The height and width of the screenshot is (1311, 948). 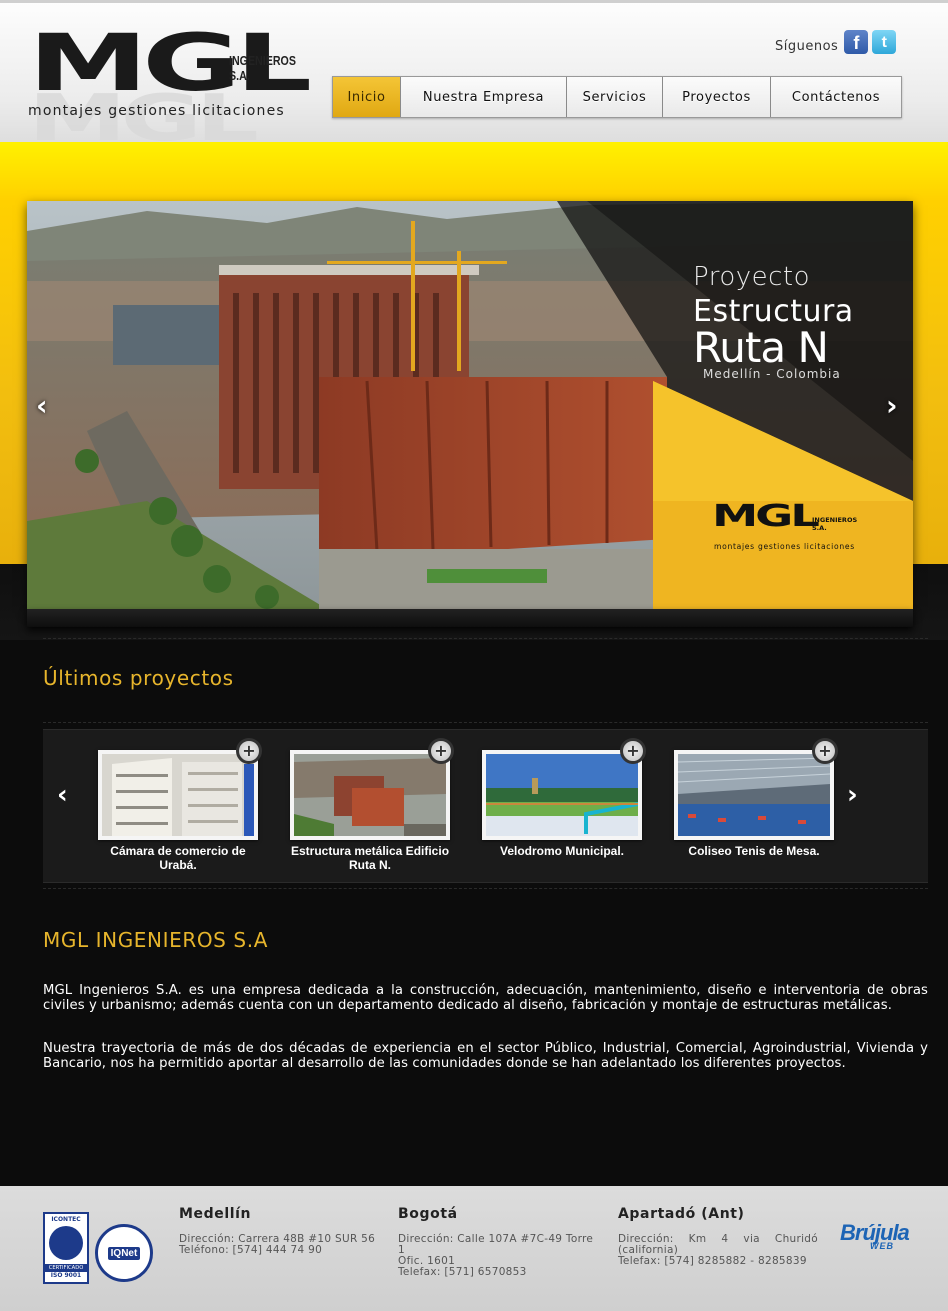 I want to click on carousel-prev-arrow: ‹, so click(x=62, y=795).